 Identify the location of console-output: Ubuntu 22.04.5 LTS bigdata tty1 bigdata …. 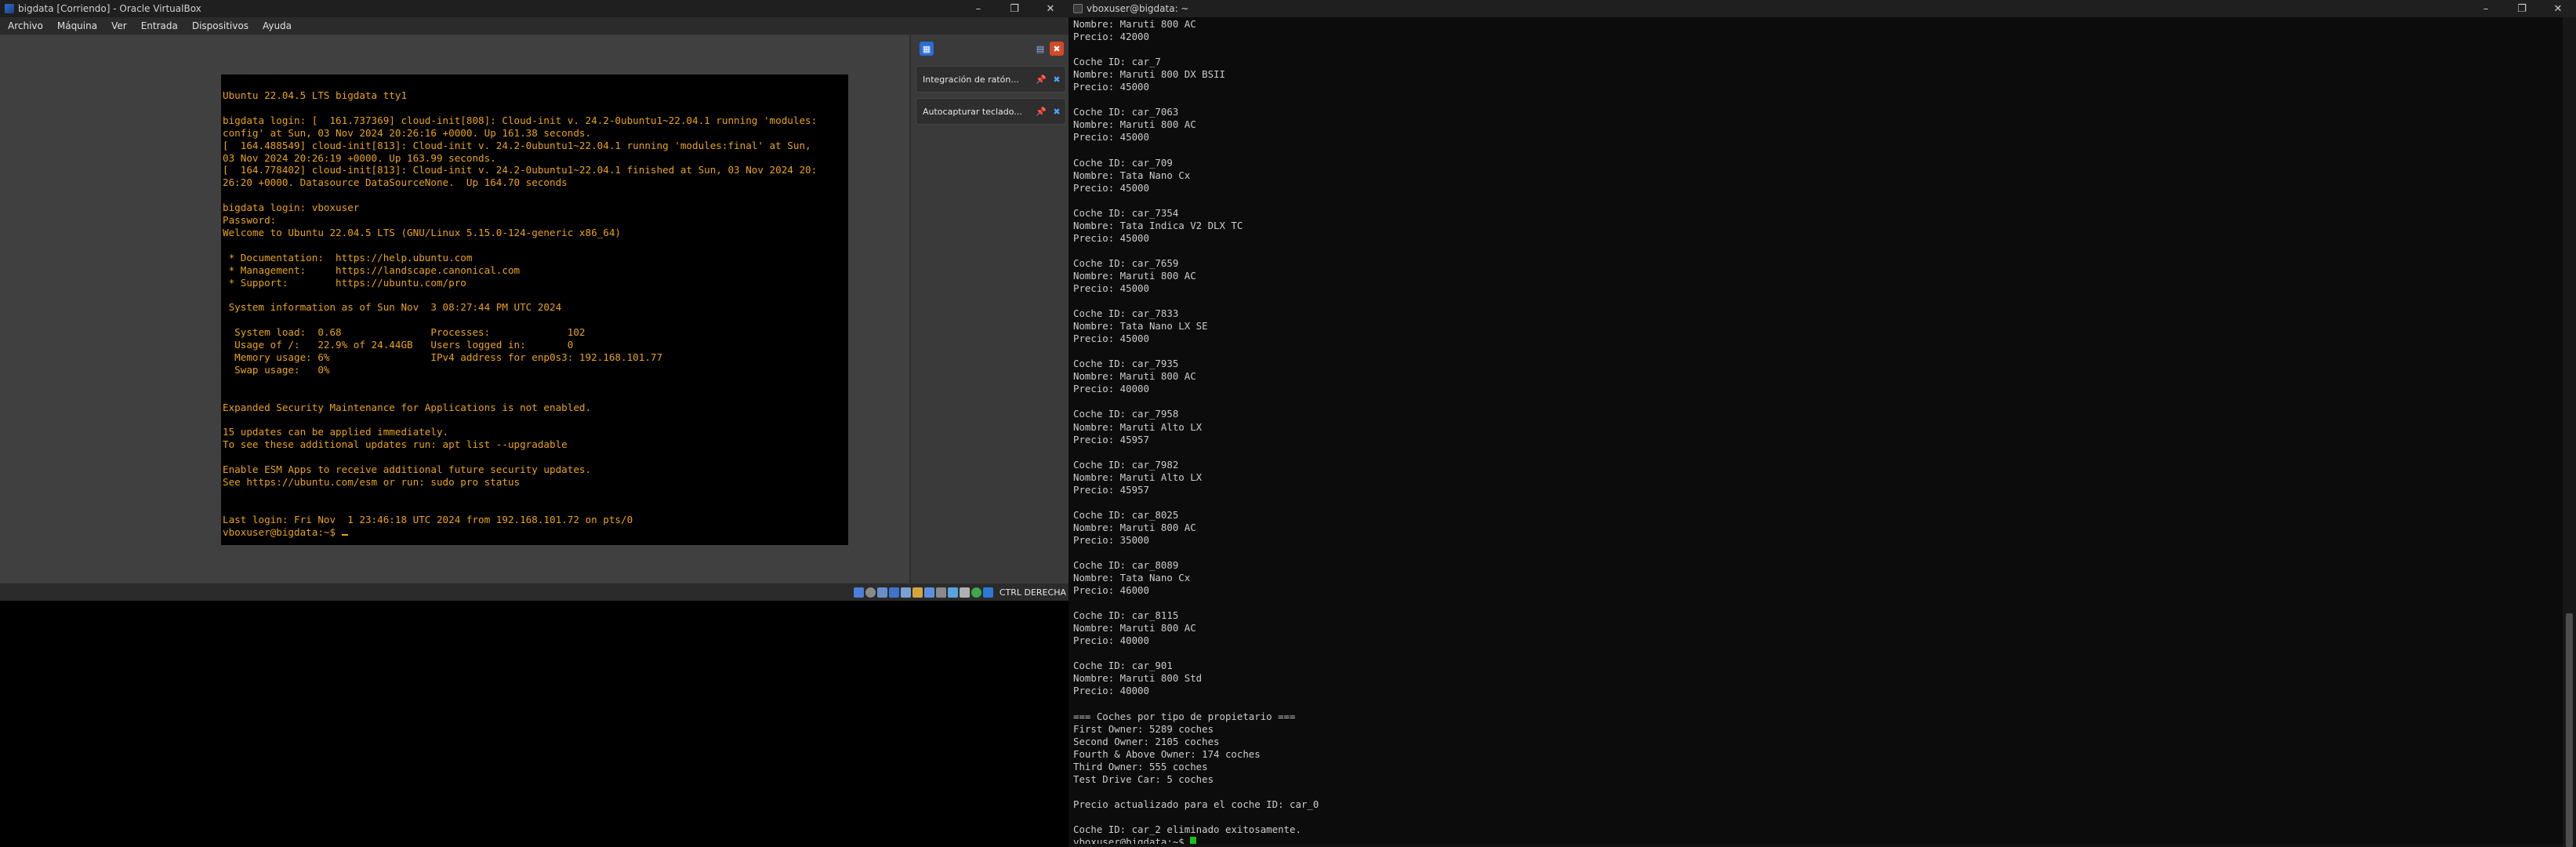
(520, 307).